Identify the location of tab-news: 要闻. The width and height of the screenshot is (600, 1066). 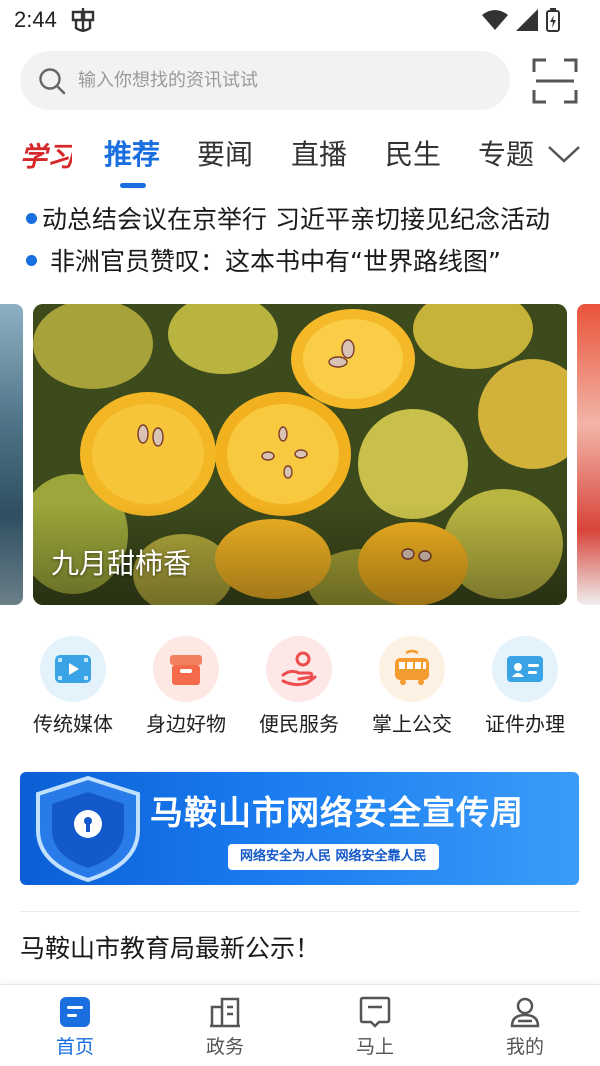
(225, 153).